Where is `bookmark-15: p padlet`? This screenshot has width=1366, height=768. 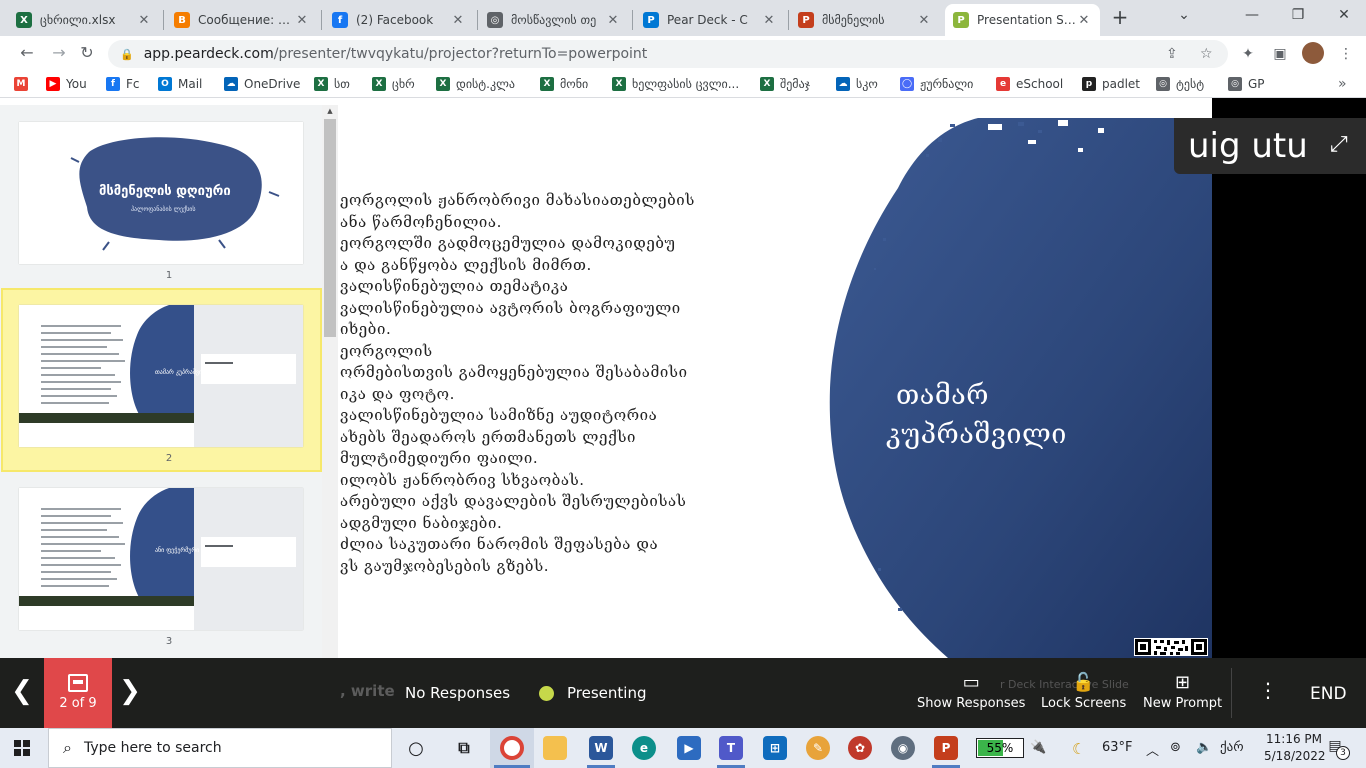
bookmark-15: p padlet is located at coordinates (1111, 84).